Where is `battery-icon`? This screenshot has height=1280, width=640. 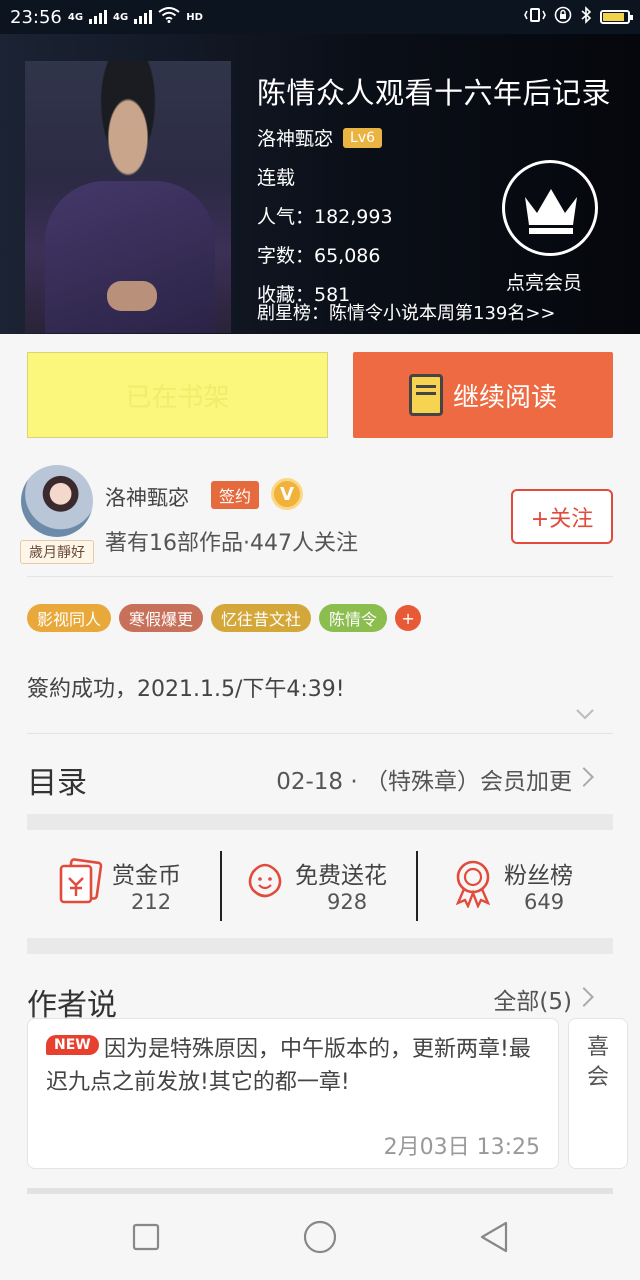
battery-icon is located at coordinates (616, 17).